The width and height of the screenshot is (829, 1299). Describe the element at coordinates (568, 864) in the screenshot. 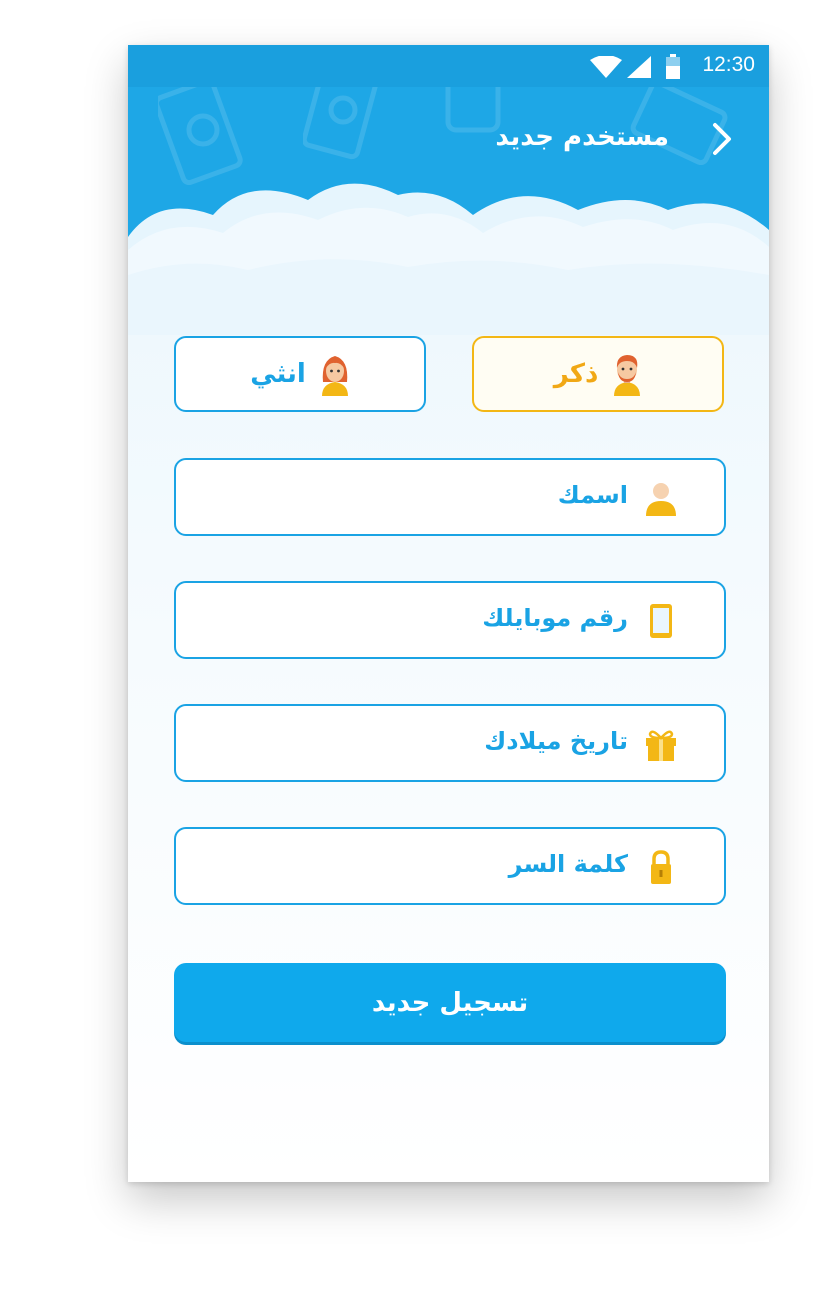

I see `password-field-label: كلمة السر` at that location.